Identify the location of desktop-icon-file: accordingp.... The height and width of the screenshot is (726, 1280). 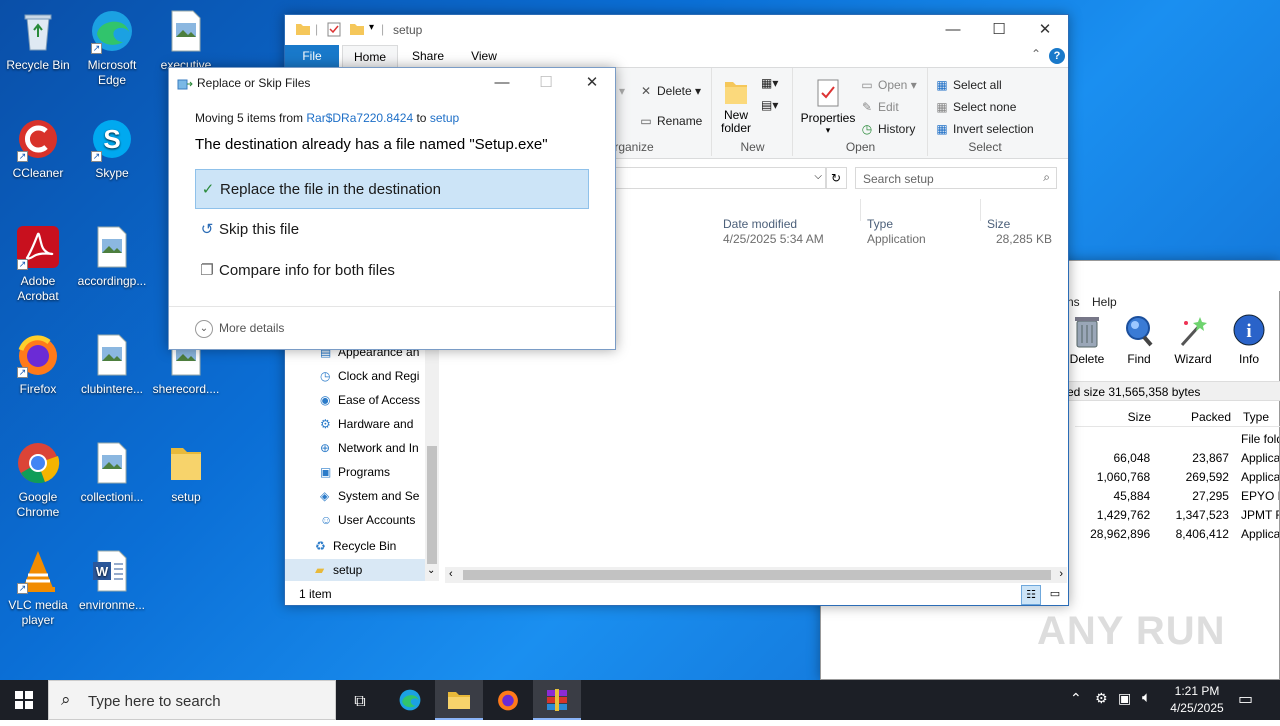
(112, 256).